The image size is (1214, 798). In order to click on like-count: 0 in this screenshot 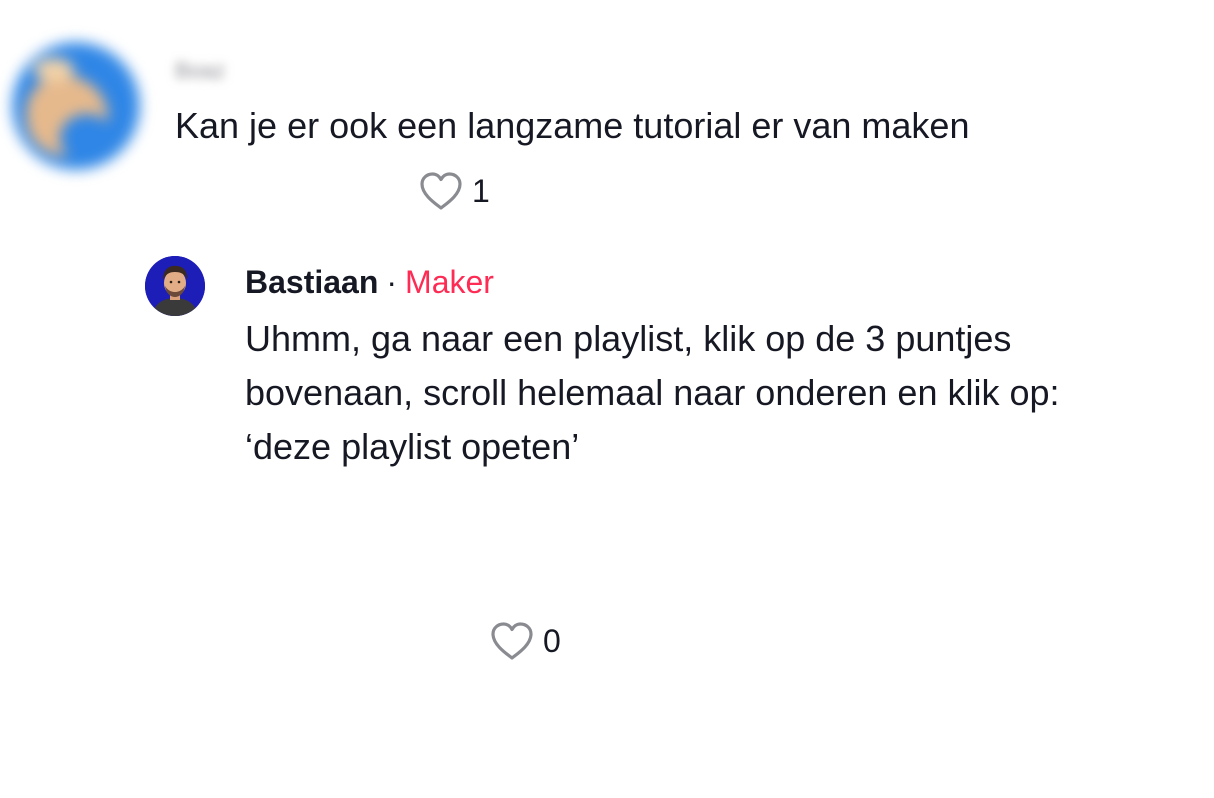, I will do `click(552, 641)`.